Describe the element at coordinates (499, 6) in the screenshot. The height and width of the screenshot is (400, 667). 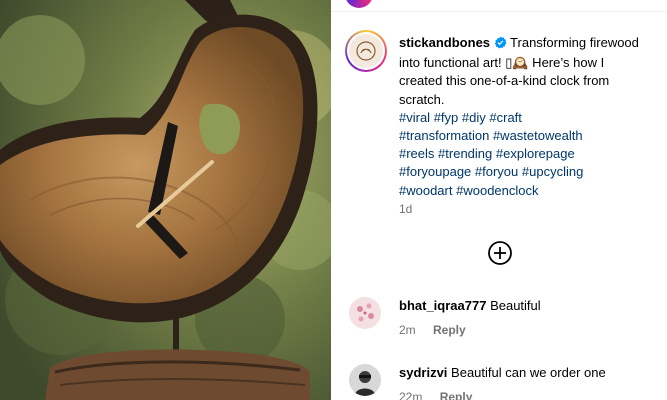
I see `header-divider` at that location.